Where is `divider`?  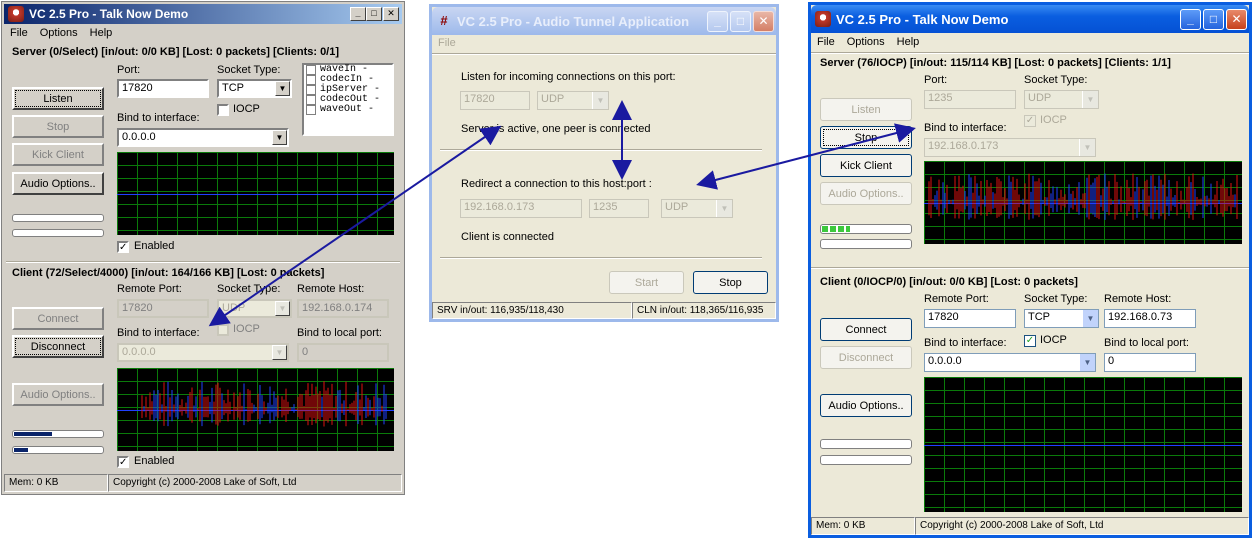 divider is located at coordinates (1030, 53).